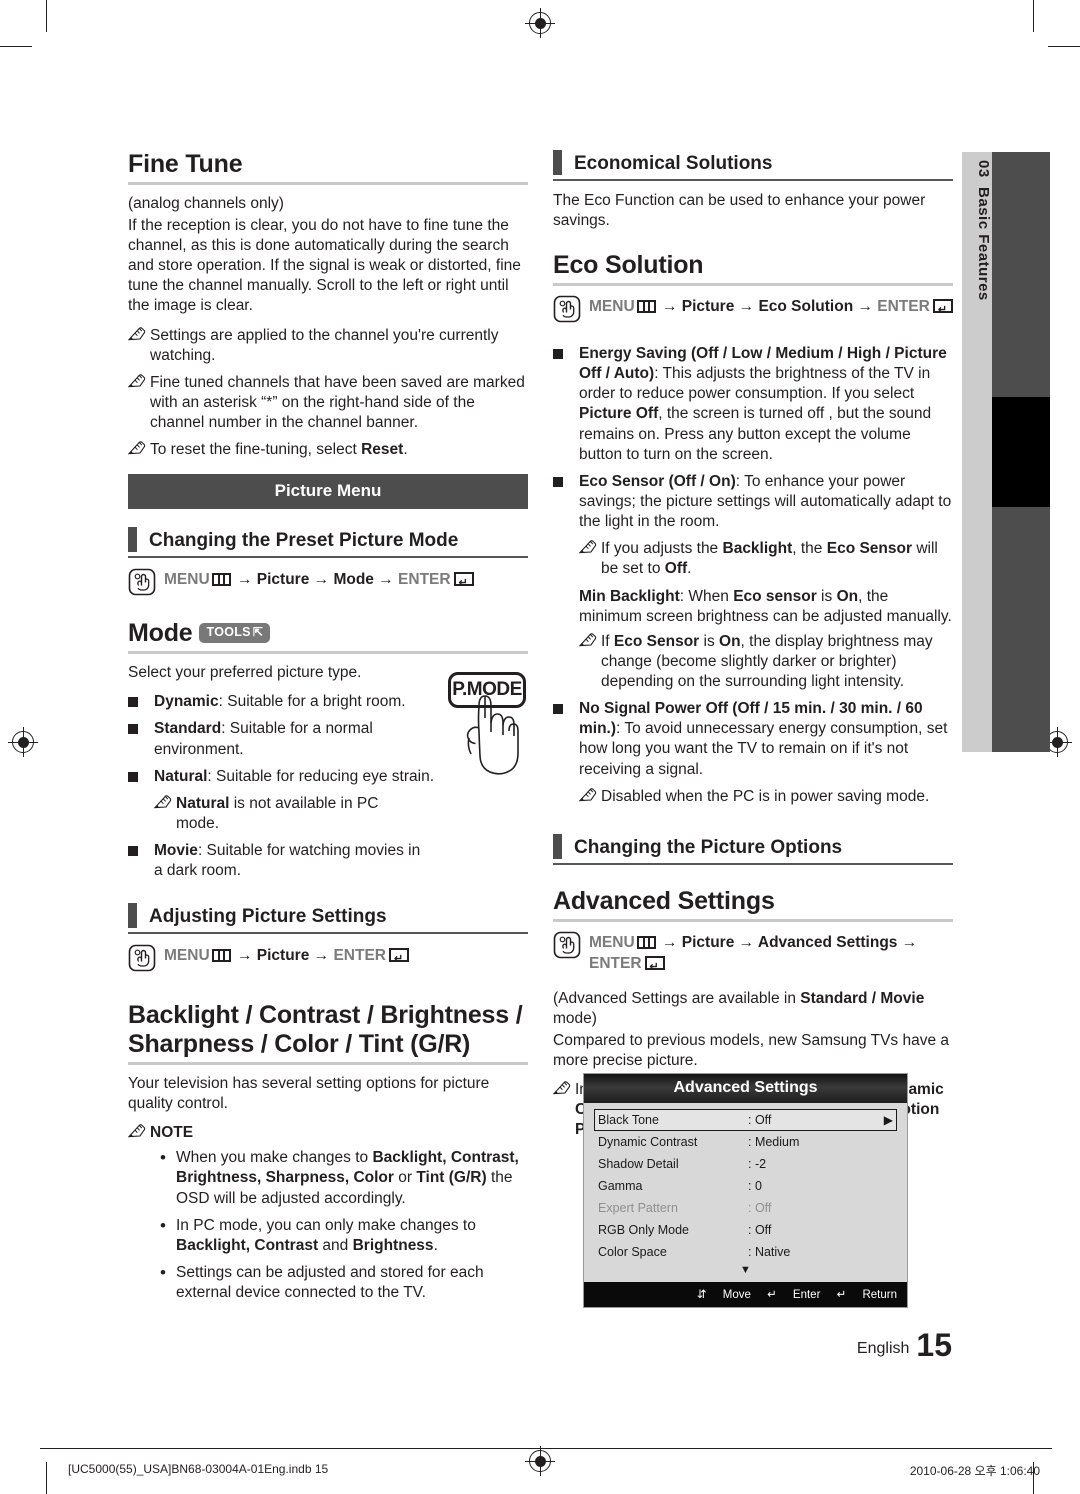  I want to click on page-folio: English 15, so click(904, 1345).